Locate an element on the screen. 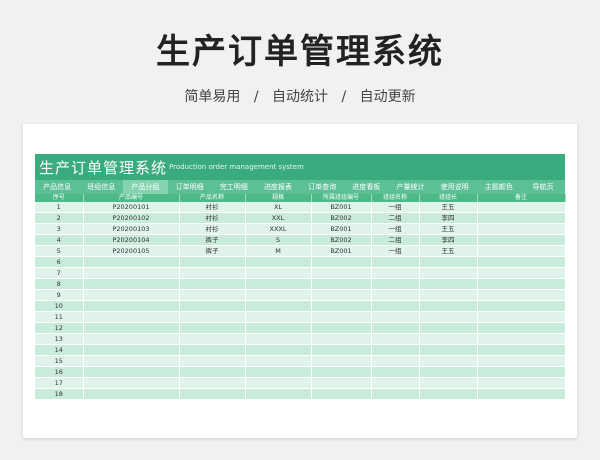 The height and width of the screenshot is (460, 600). tab-7: 订单查询 is located at coordinates (322, 187).